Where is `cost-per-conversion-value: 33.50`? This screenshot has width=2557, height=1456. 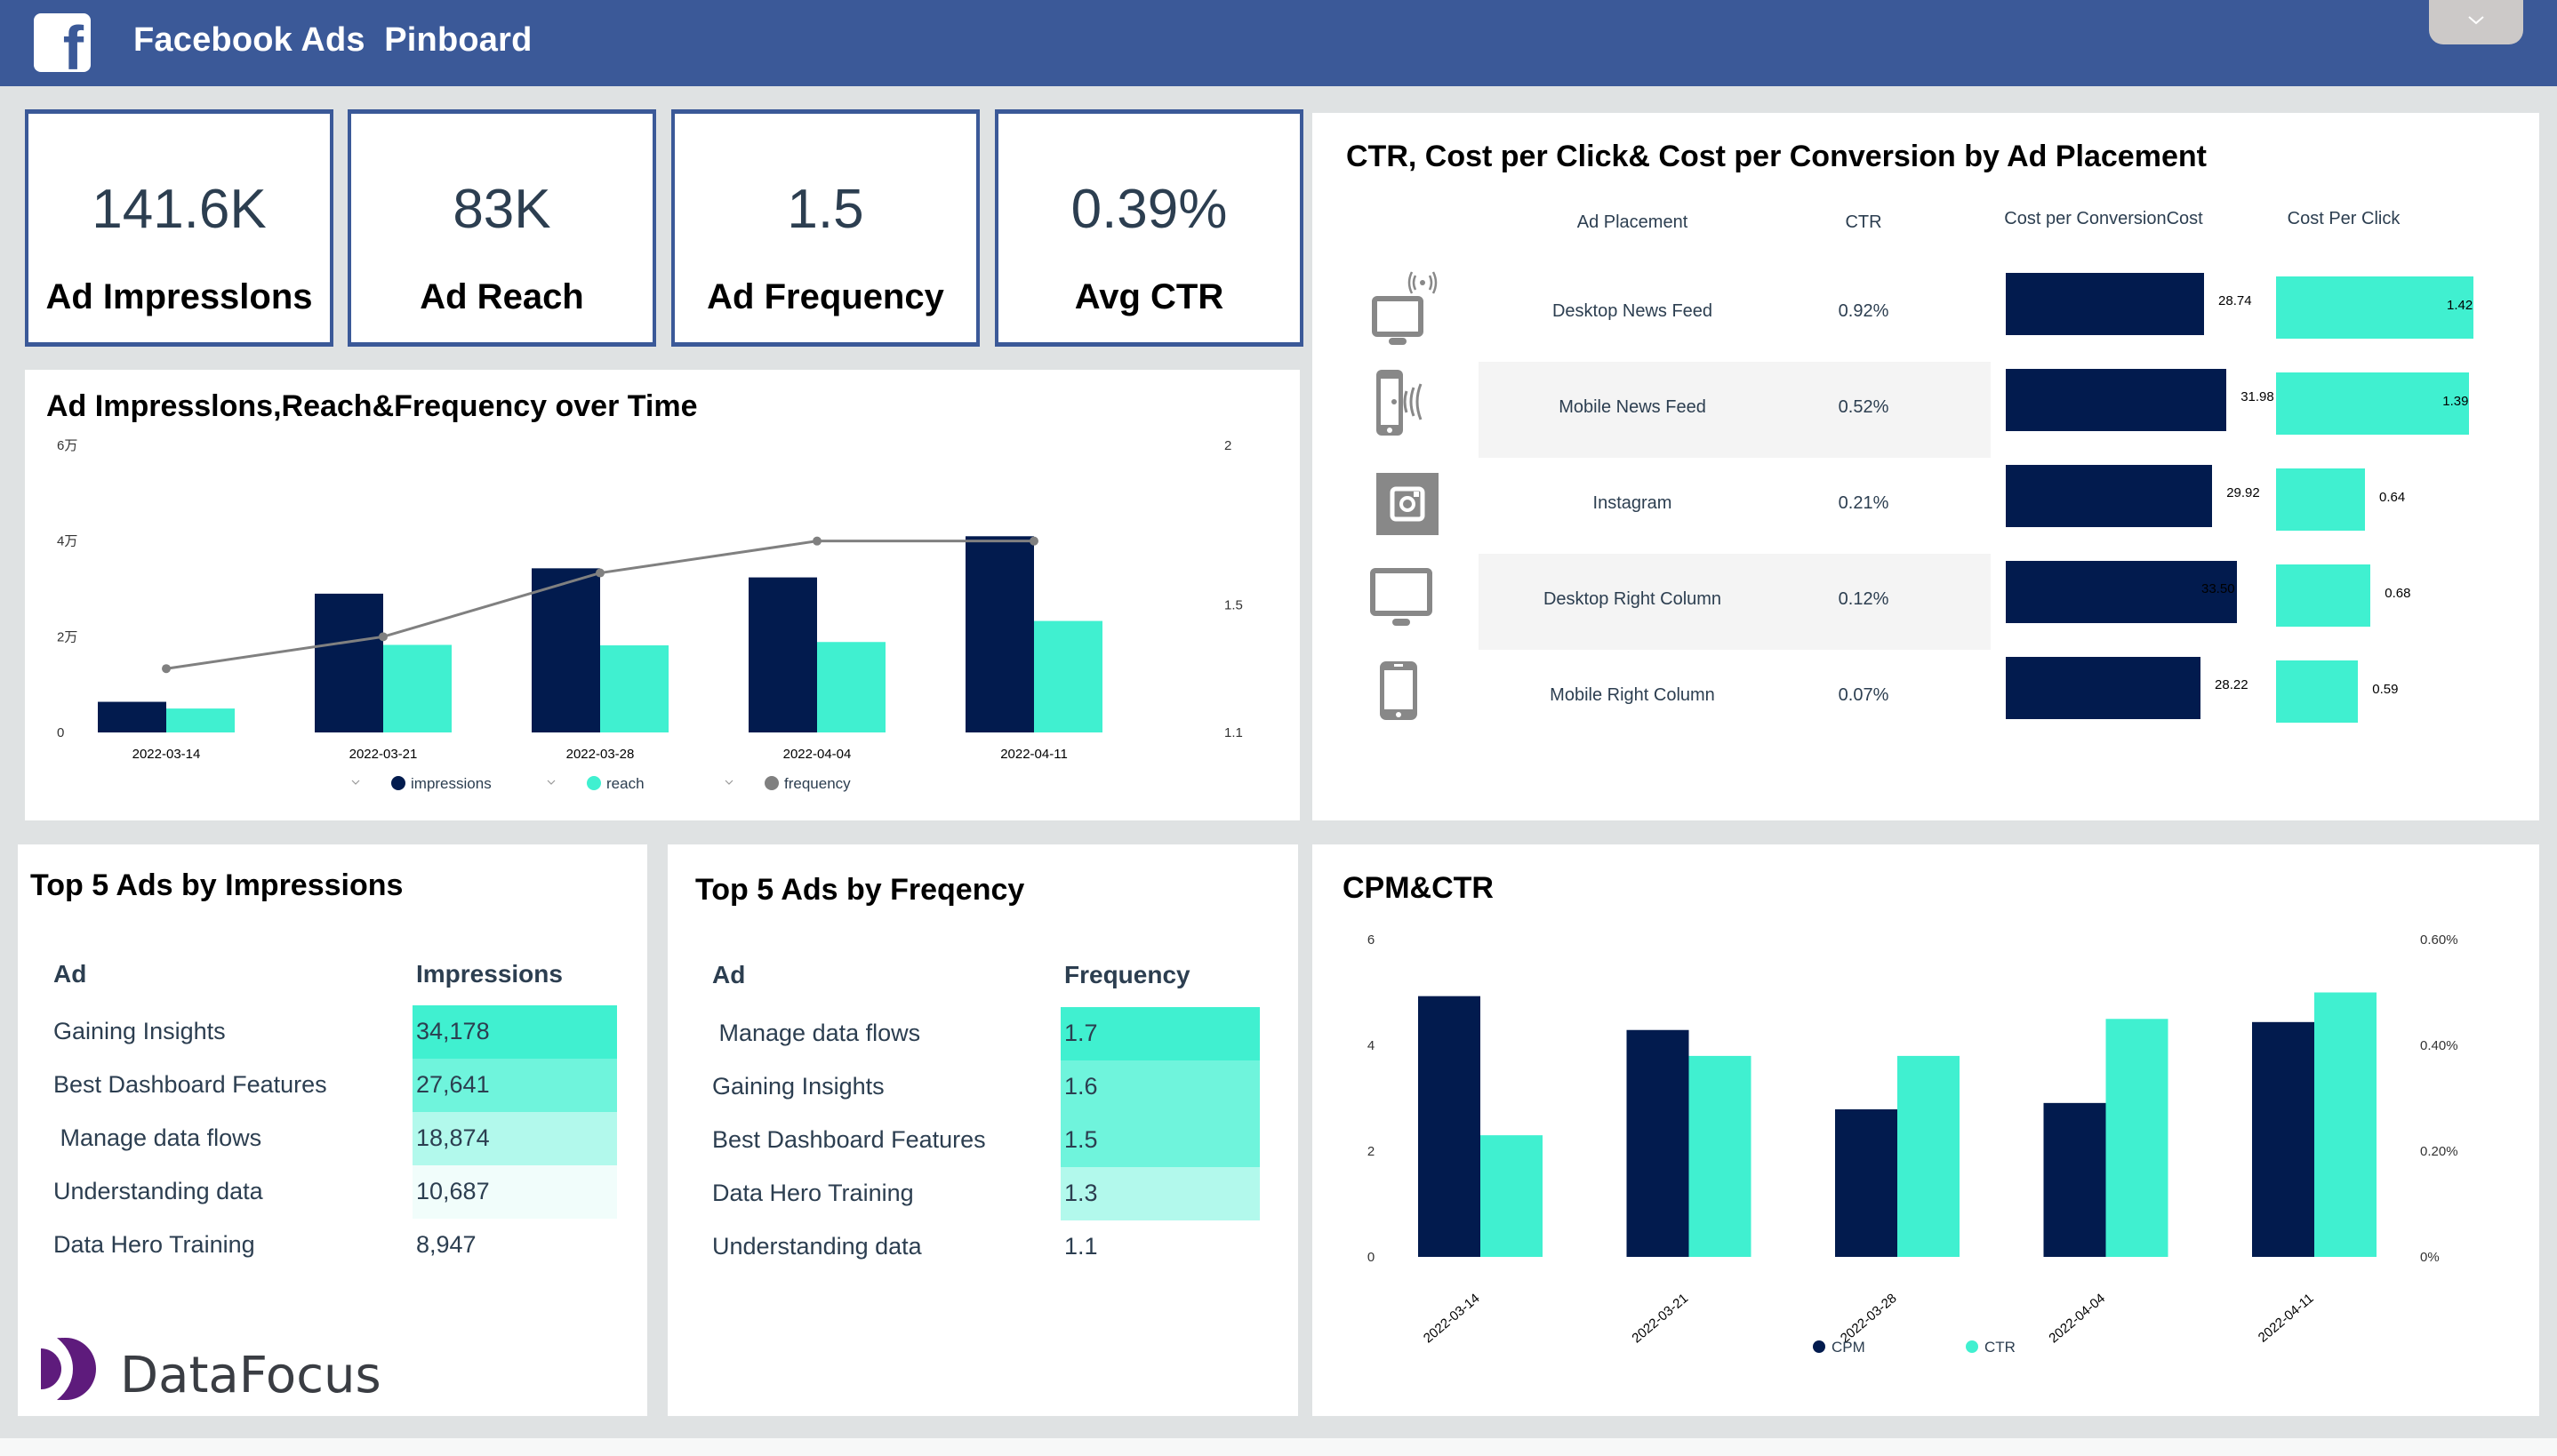 cost-per-conversion-value: 33.50 is located at coordinates (2218, 588).